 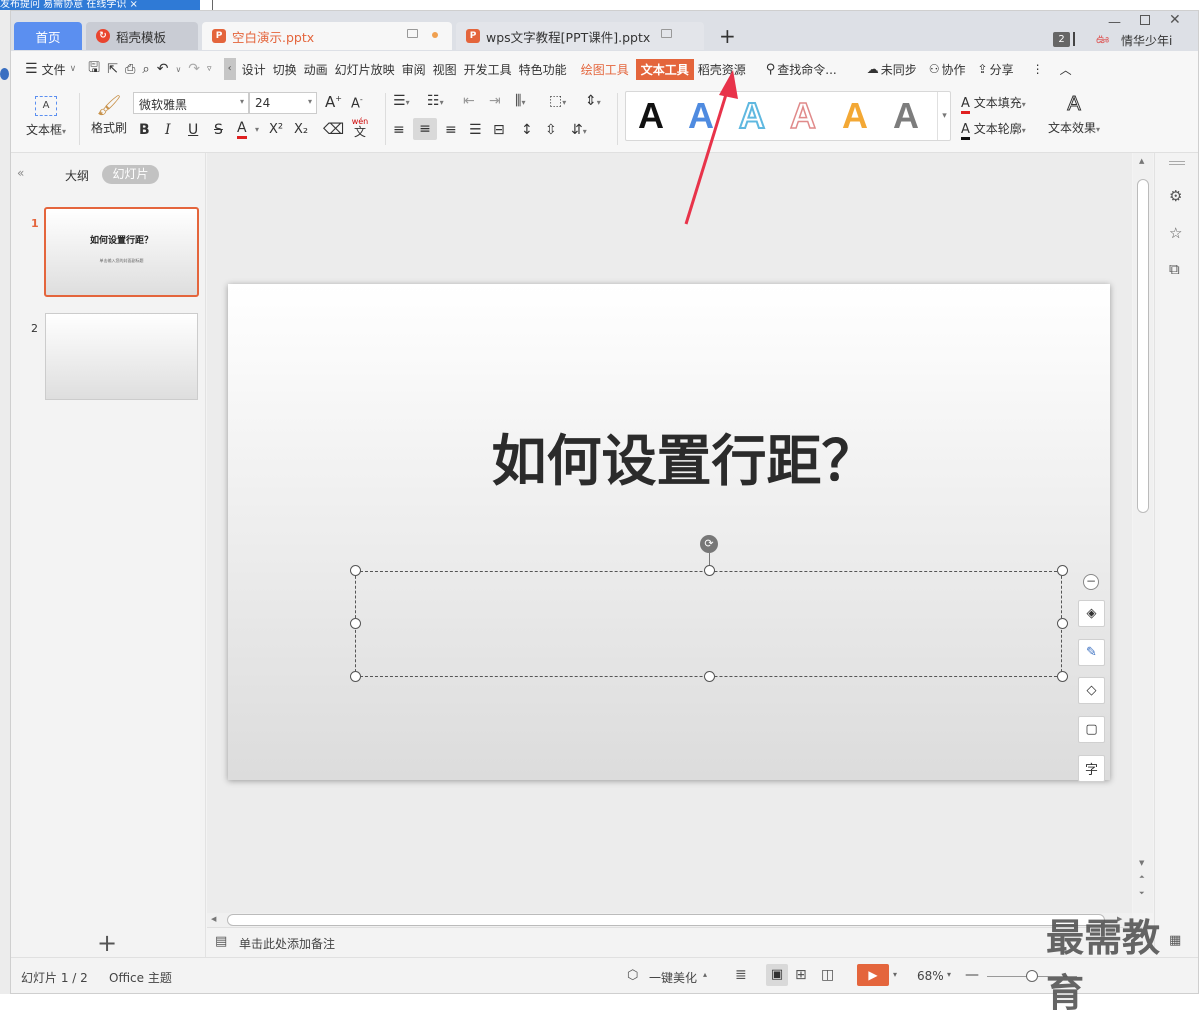 What do you see at coordinates (711, 147) in the screenshot?
I see `annotation-arrow` at bounding box center [711, 147].